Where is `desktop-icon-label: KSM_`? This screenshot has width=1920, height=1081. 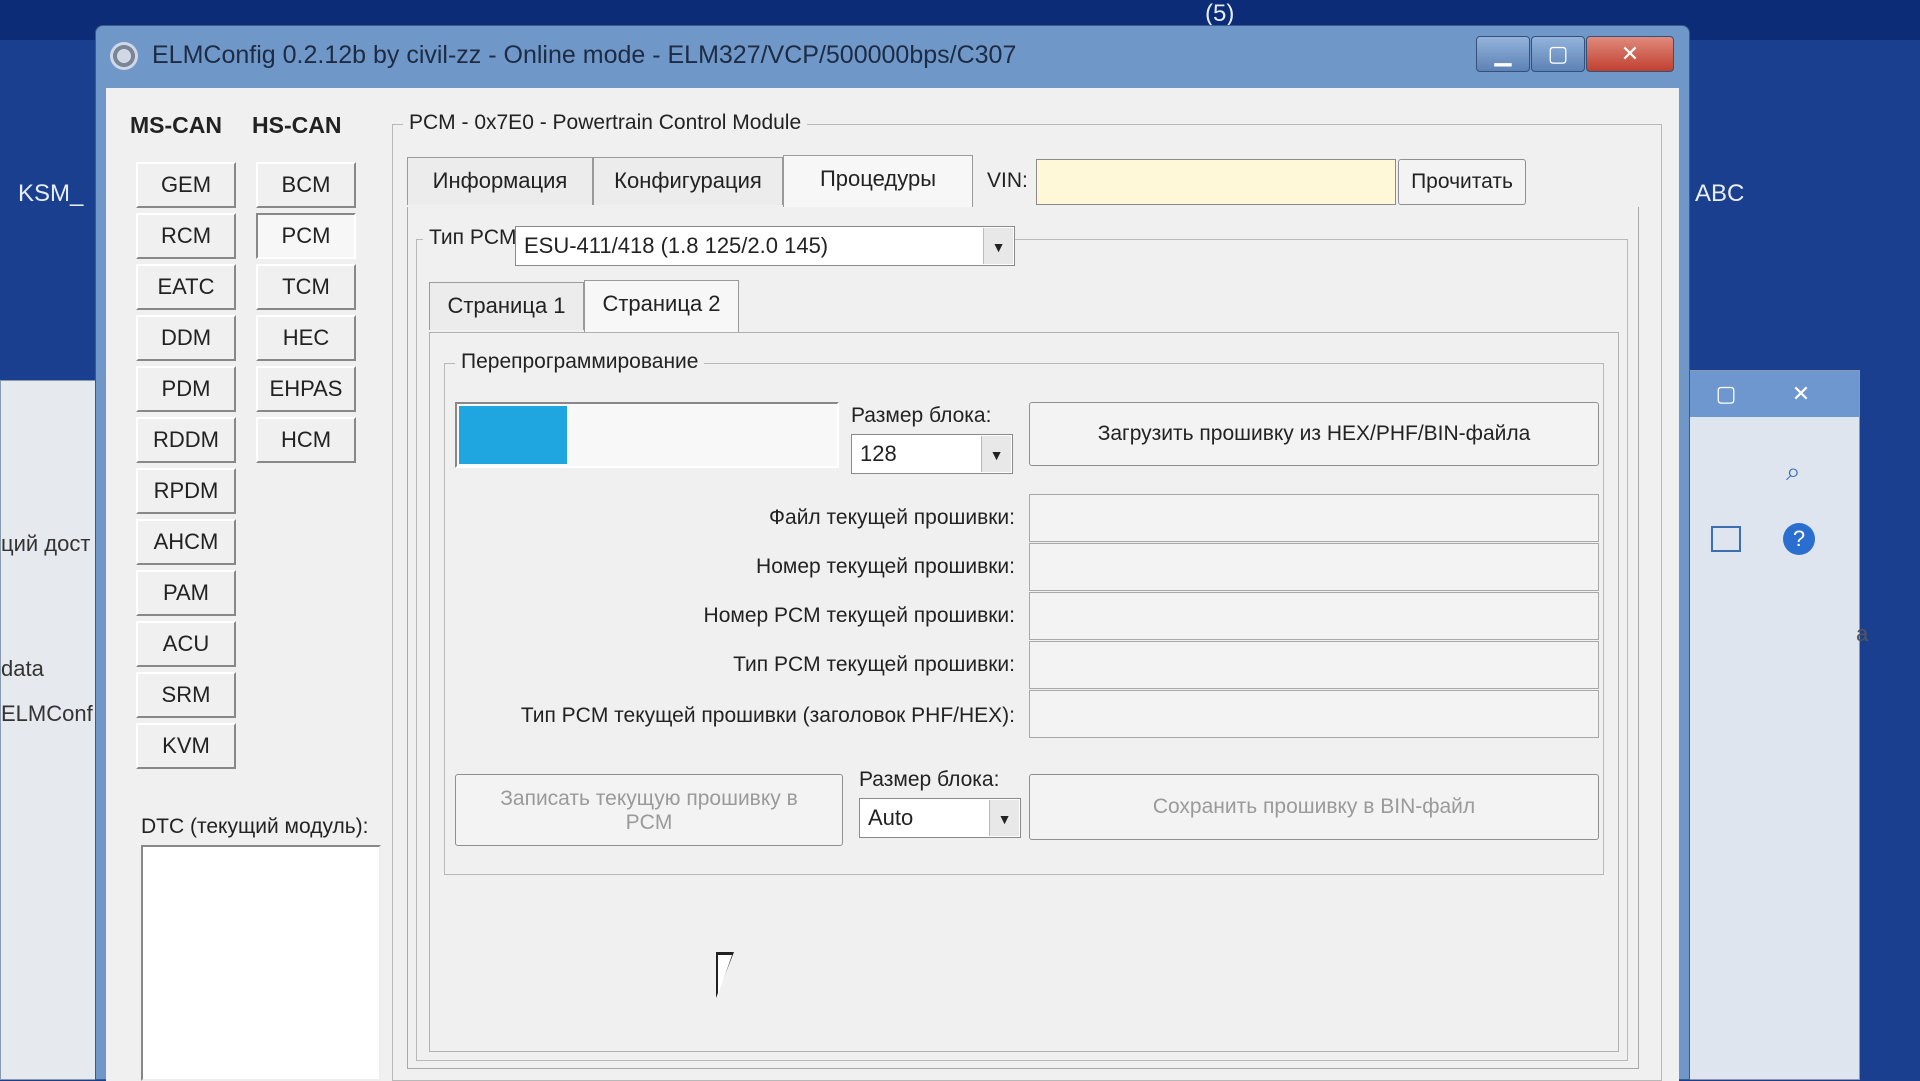 desktop-icon-label: KSM_ is located at coordinates (50, 194).